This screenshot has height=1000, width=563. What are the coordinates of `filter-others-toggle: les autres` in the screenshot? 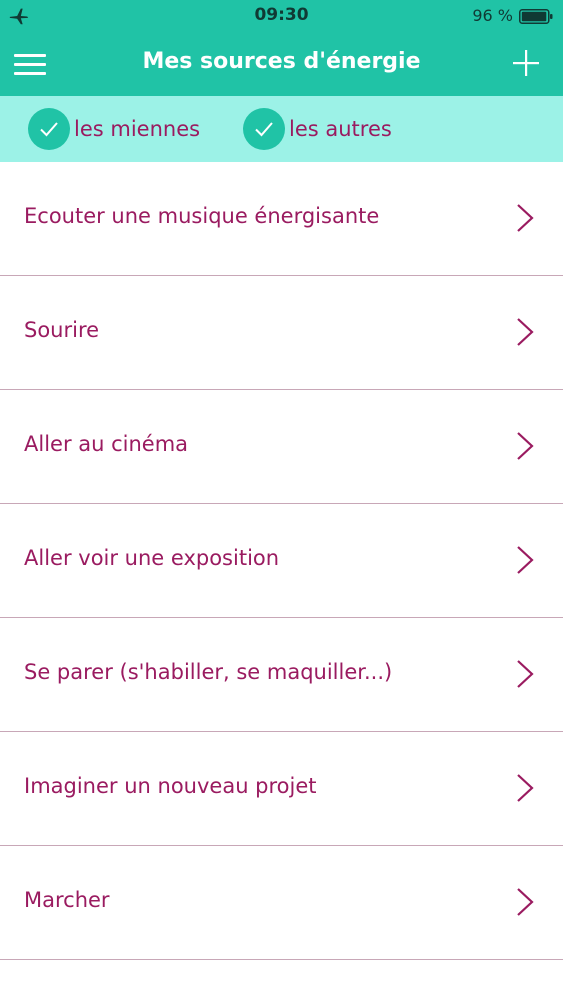 It's located at (317, 129).